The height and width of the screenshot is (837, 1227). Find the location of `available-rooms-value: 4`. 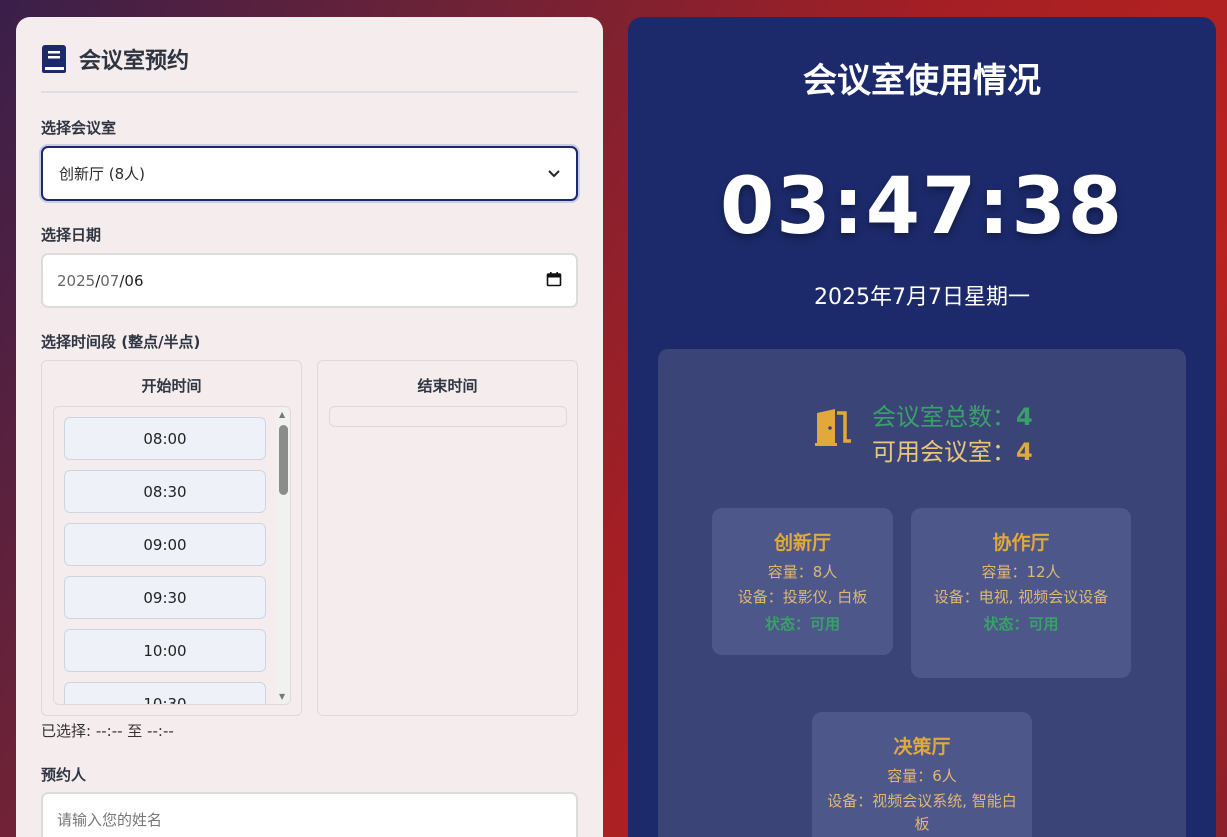

available-rooms-value: 4 is located at coordinates (1024, 452).